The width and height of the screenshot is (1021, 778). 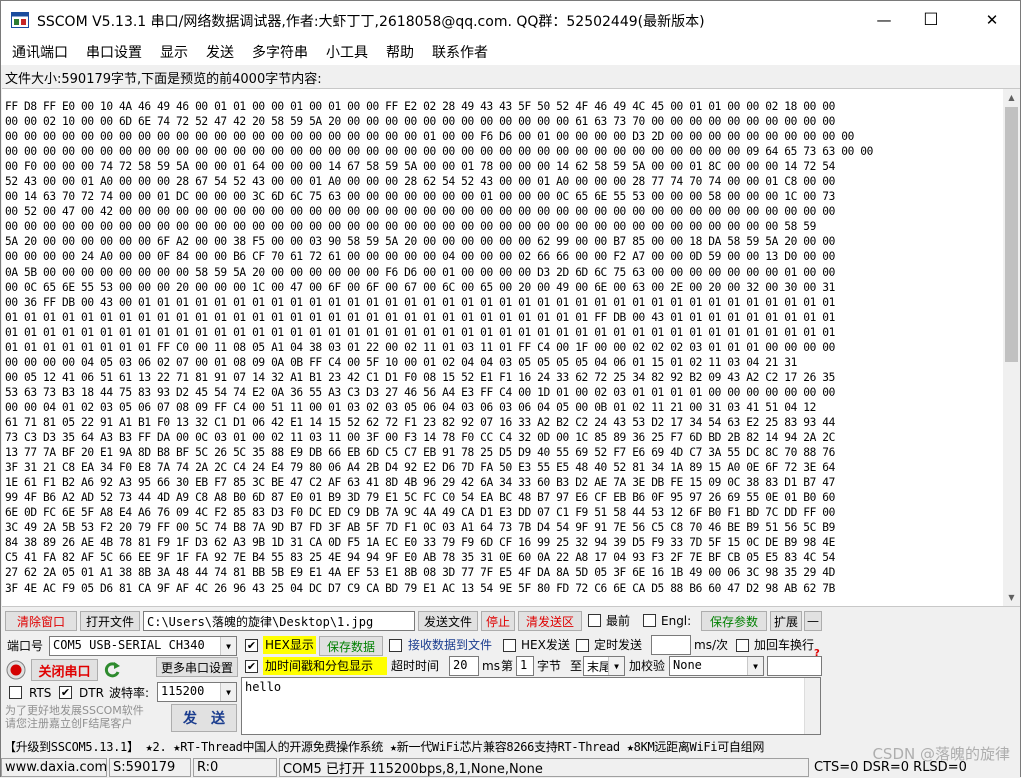 I want to click on english-label: Engl:, so click(x=676, y=621).